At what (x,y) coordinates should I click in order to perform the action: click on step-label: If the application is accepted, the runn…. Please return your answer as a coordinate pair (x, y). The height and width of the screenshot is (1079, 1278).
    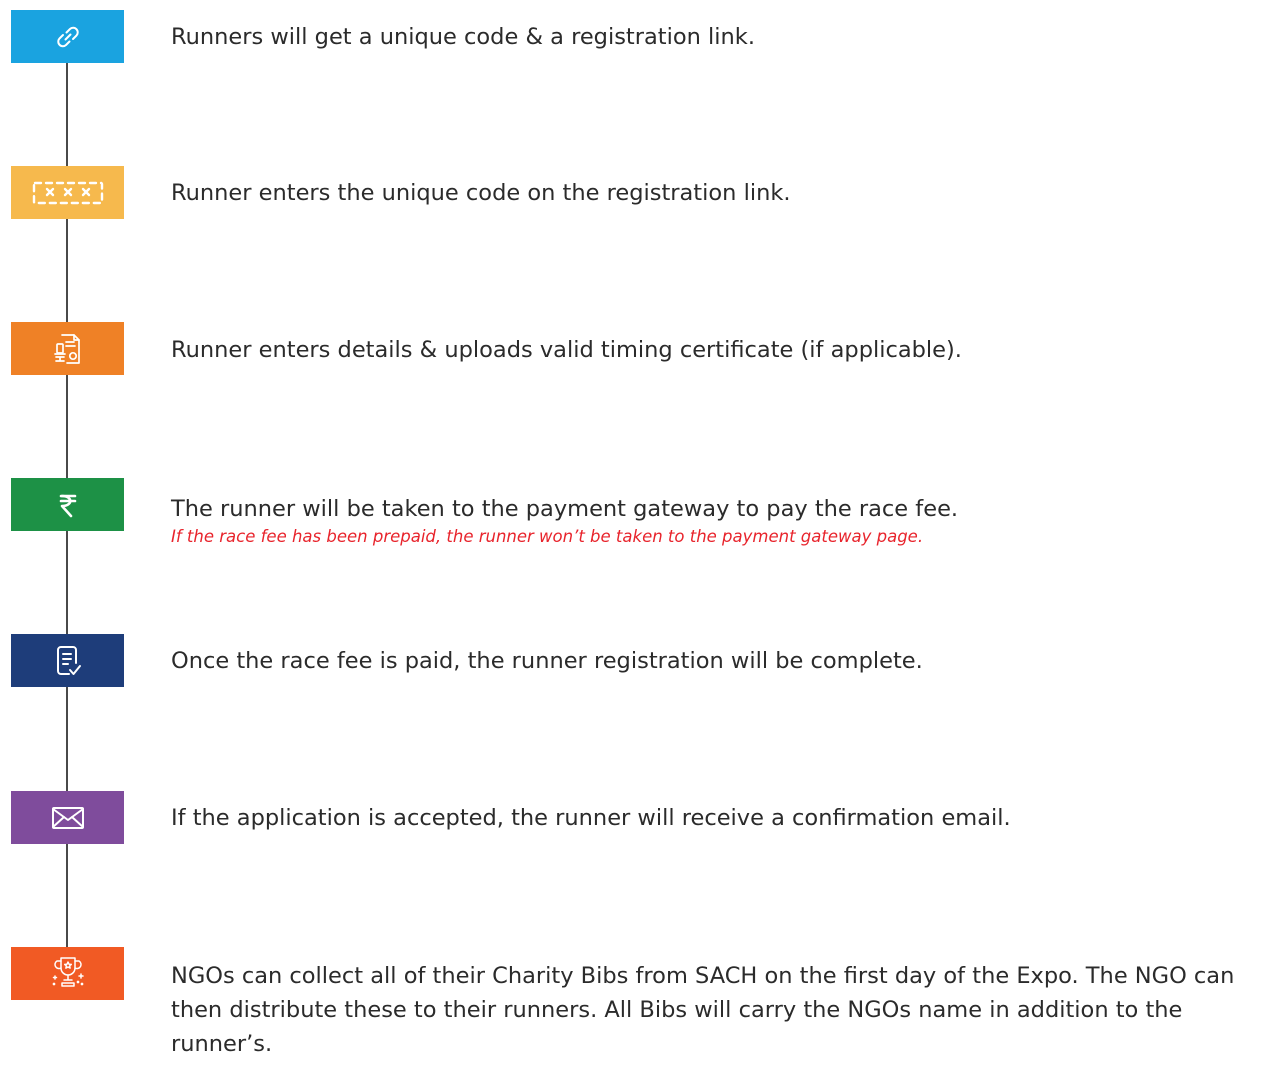
    Looking at the image, I should click on (591, 818).